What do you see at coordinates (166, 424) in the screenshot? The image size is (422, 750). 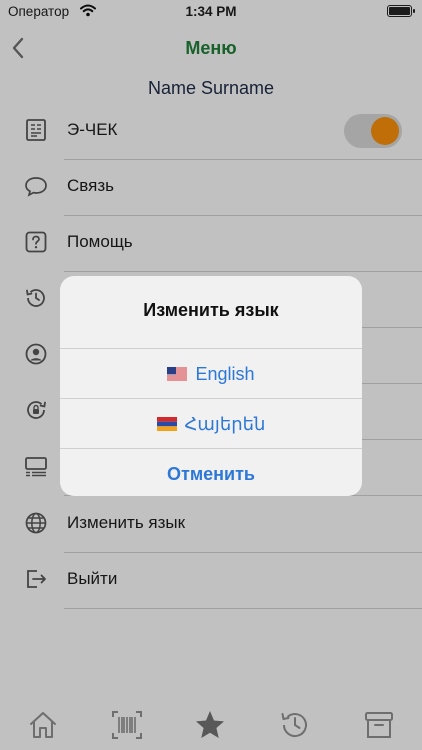 I see `armenia-flag-icon` at bounding box center [166, 424].